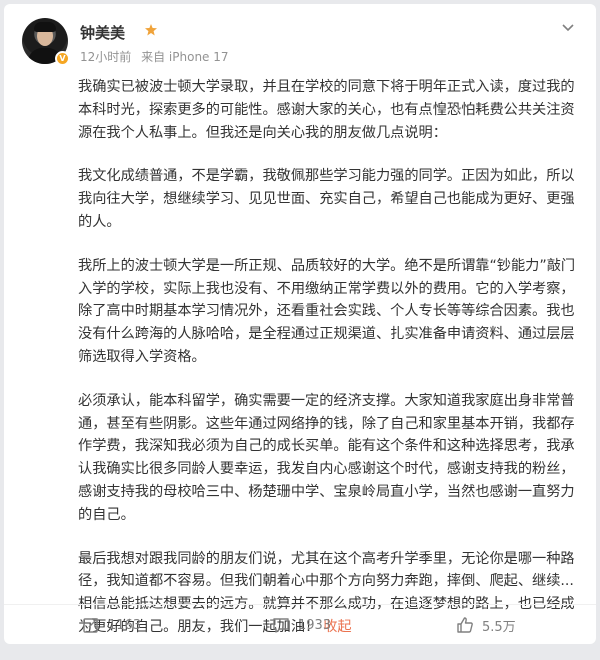 This screenshot has width=600, height=660. What do you see at coordinates (315, 625) in the screenshot?
I see `comment-count: 1933` at bounding box center [315, 625].